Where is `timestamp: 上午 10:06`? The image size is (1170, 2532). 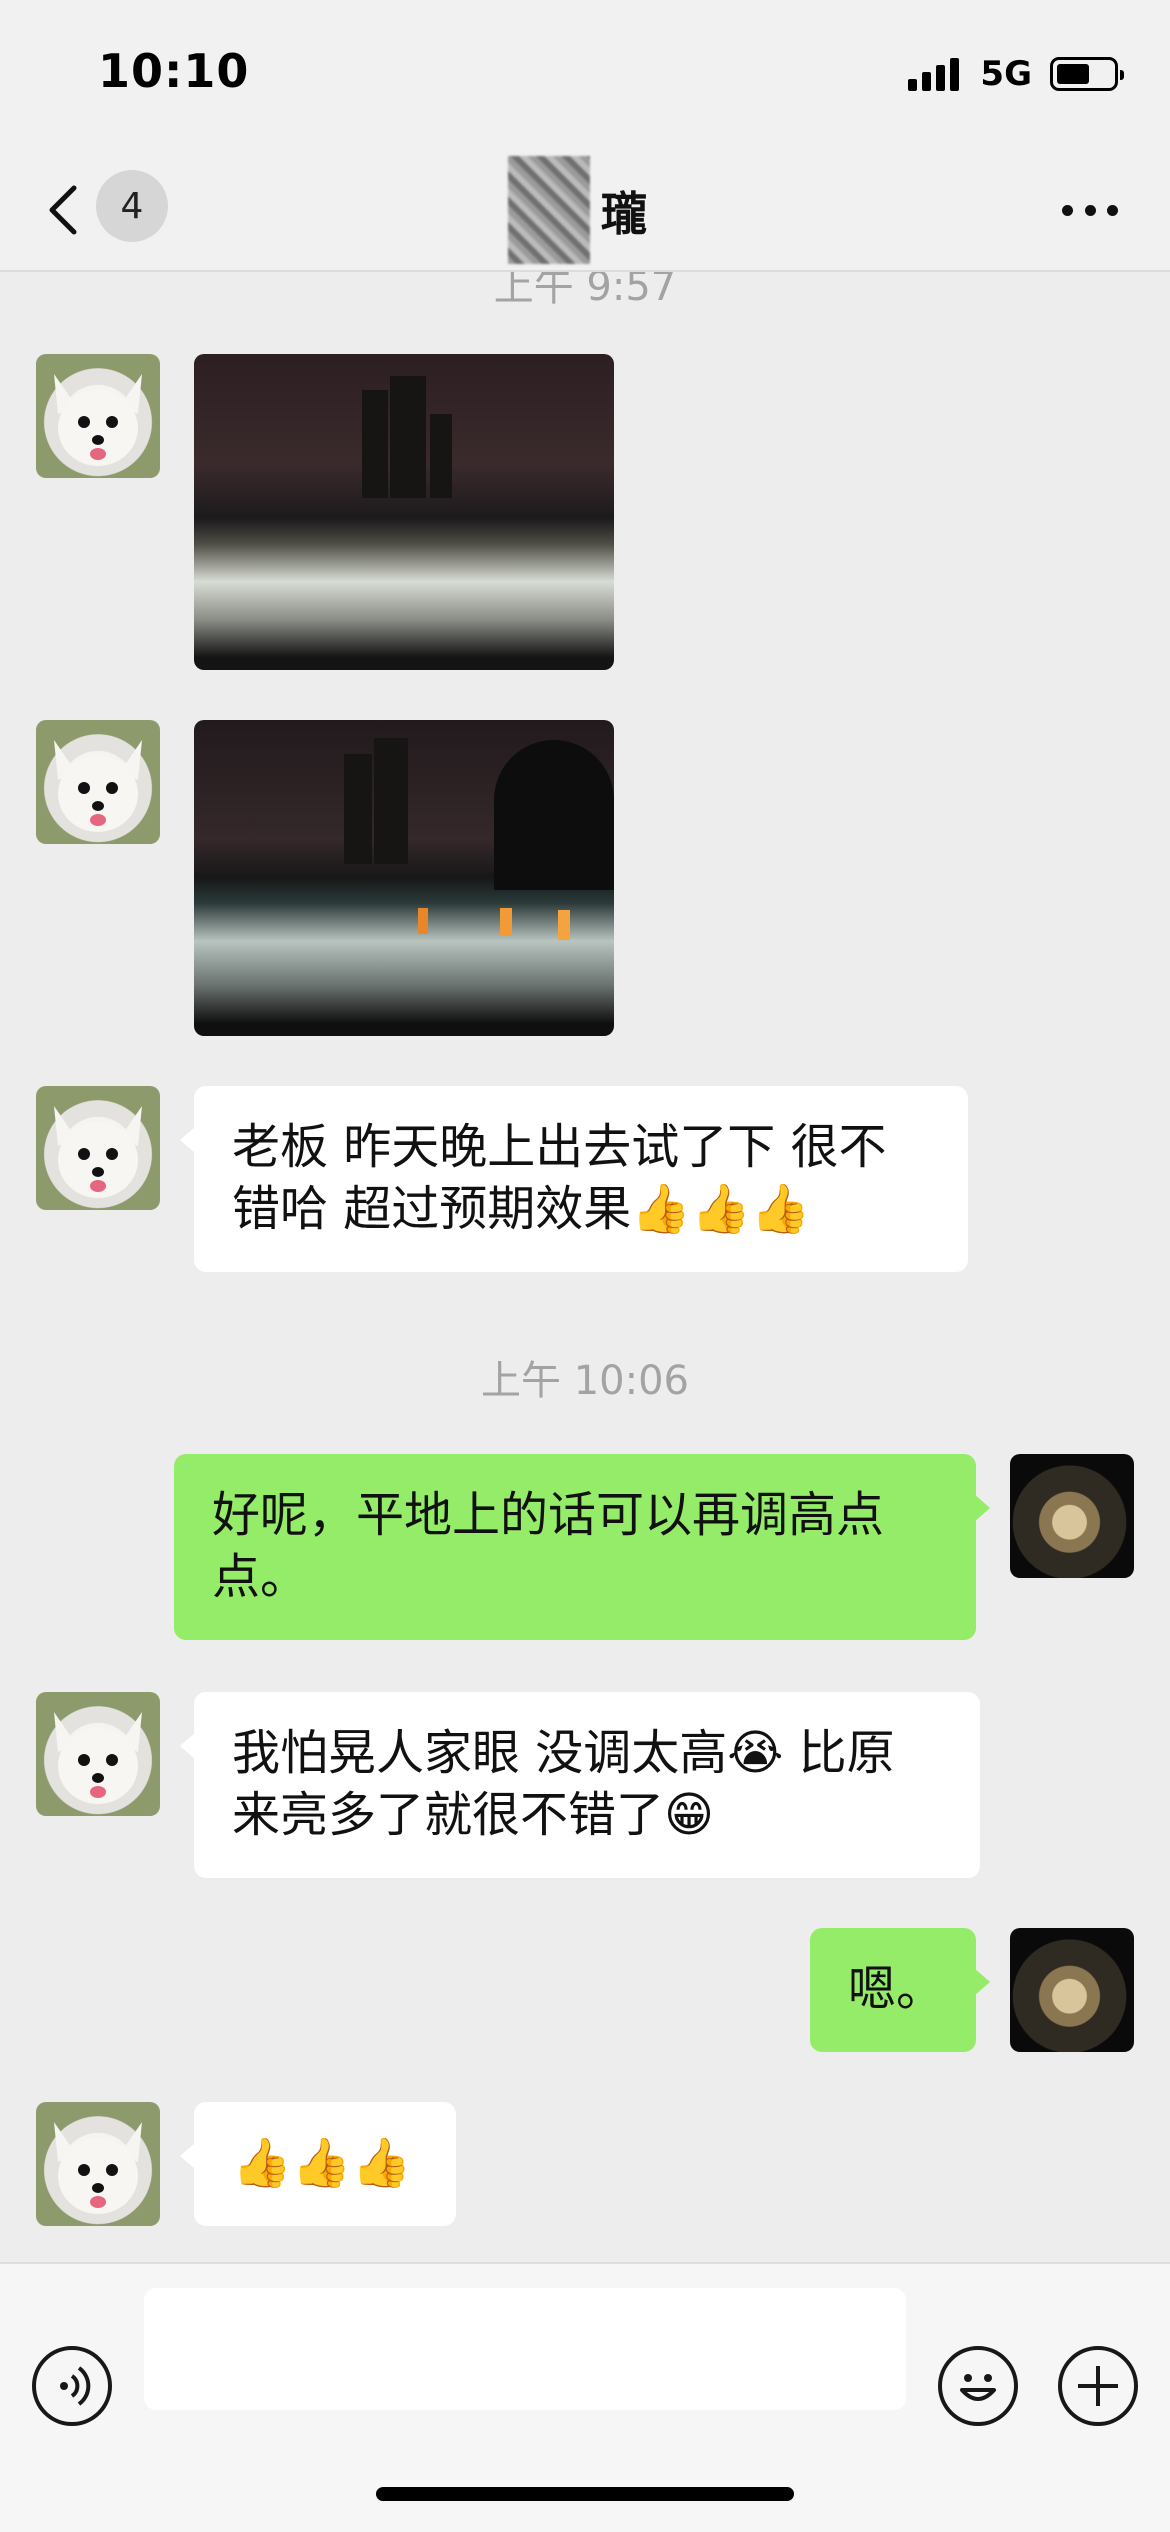
timestamp: 上午 10:06 is located at coordinates (585, 1381).